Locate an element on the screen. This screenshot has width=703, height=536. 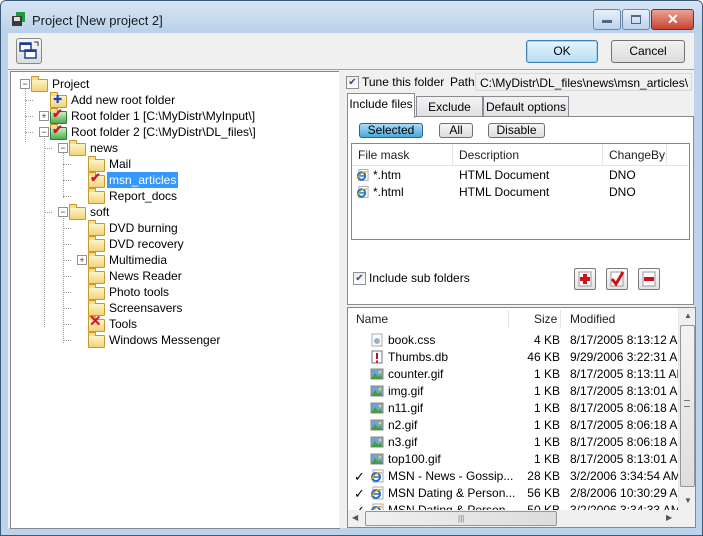
size-grip is located at coordinates (686, 518).